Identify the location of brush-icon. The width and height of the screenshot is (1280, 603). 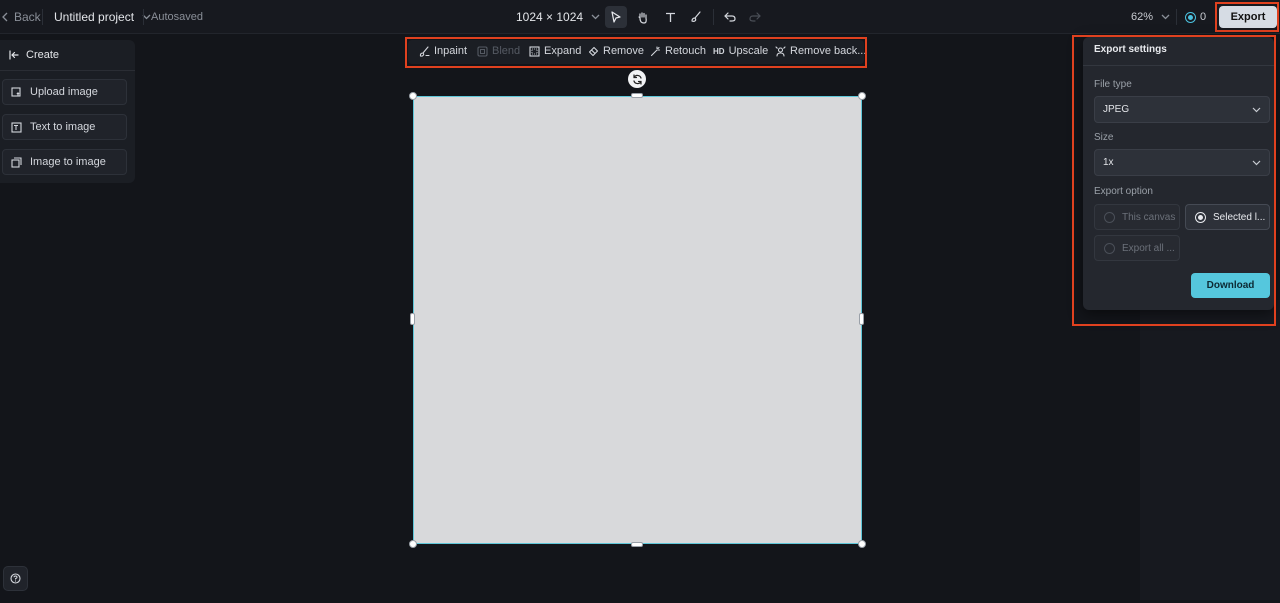
(696, 16).